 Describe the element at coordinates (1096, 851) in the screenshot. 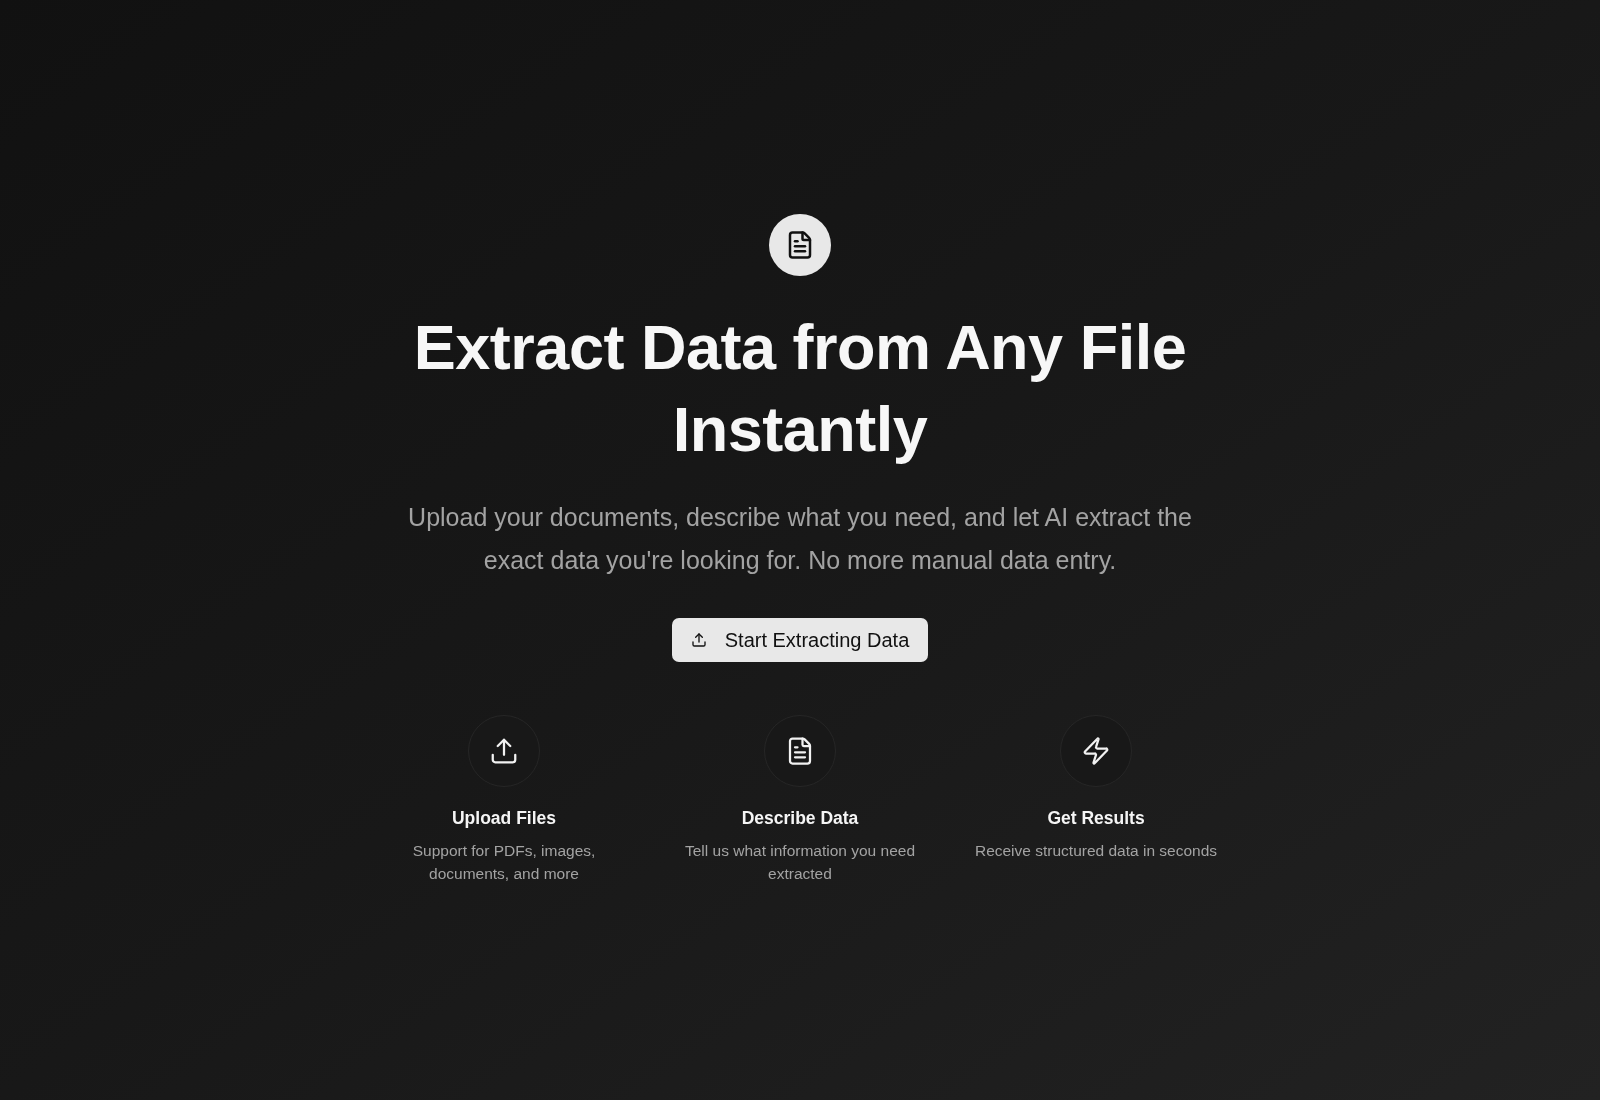

I see `feature-description: Receive structured data in seconds` at that location.